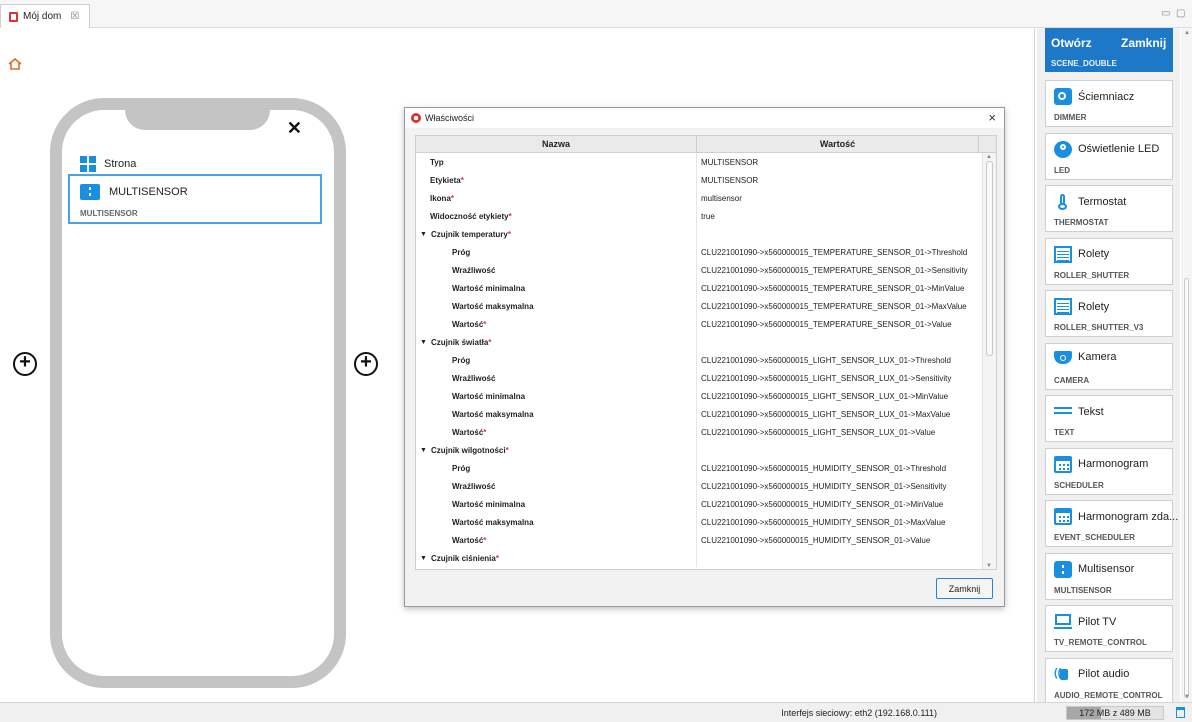 This screenshot has height=722, width=1192. What do you see at coordinates (1109, 313) in the screenshot?
I see `palette-item-roller-shutter-v3: Rolety ROLLER_SHUTTER_V3` at bounding box center [1109, 313].